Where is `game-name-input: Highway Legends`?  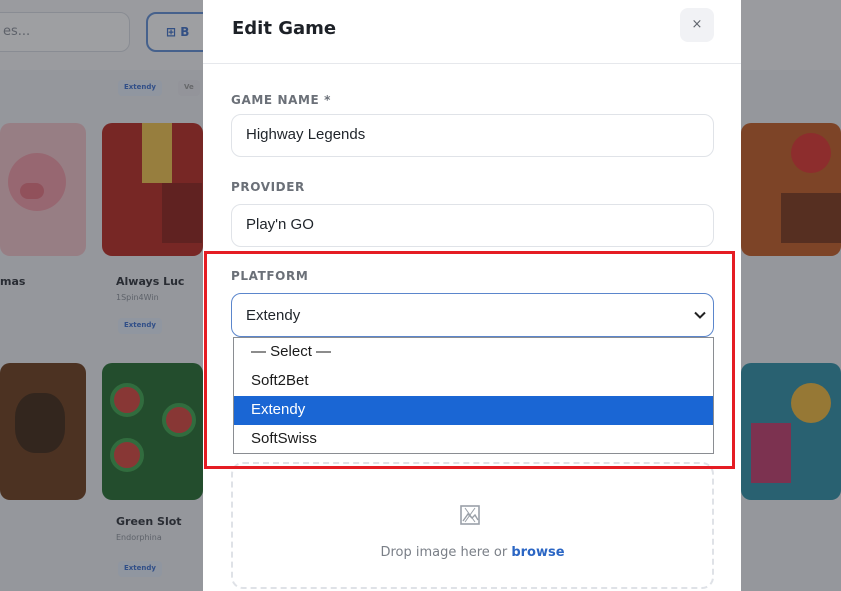
game-name-input: Highway Legends is located at coordinates (472, 135).